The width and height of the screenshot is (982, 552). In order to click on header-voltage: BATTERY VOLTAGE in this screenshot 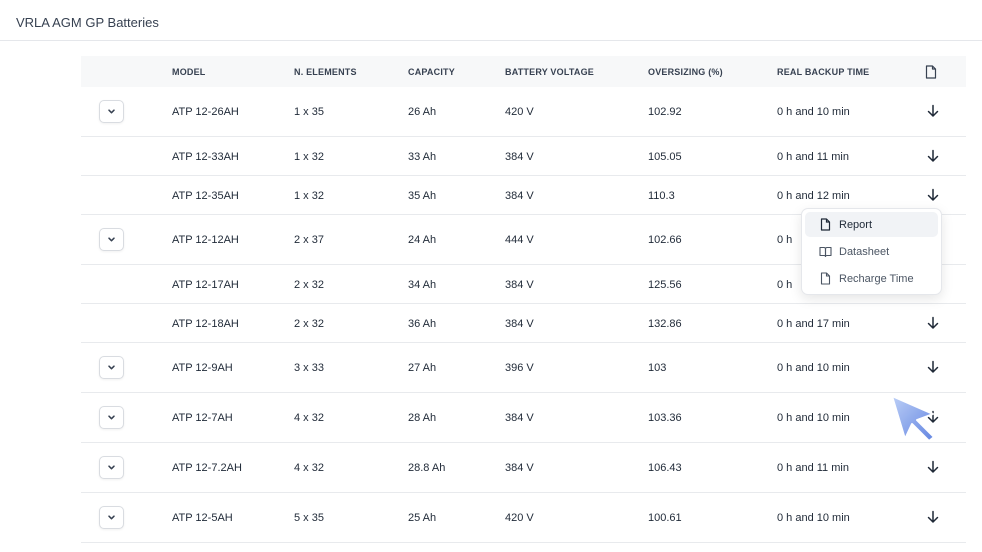, I will do `click(550, 72)`.